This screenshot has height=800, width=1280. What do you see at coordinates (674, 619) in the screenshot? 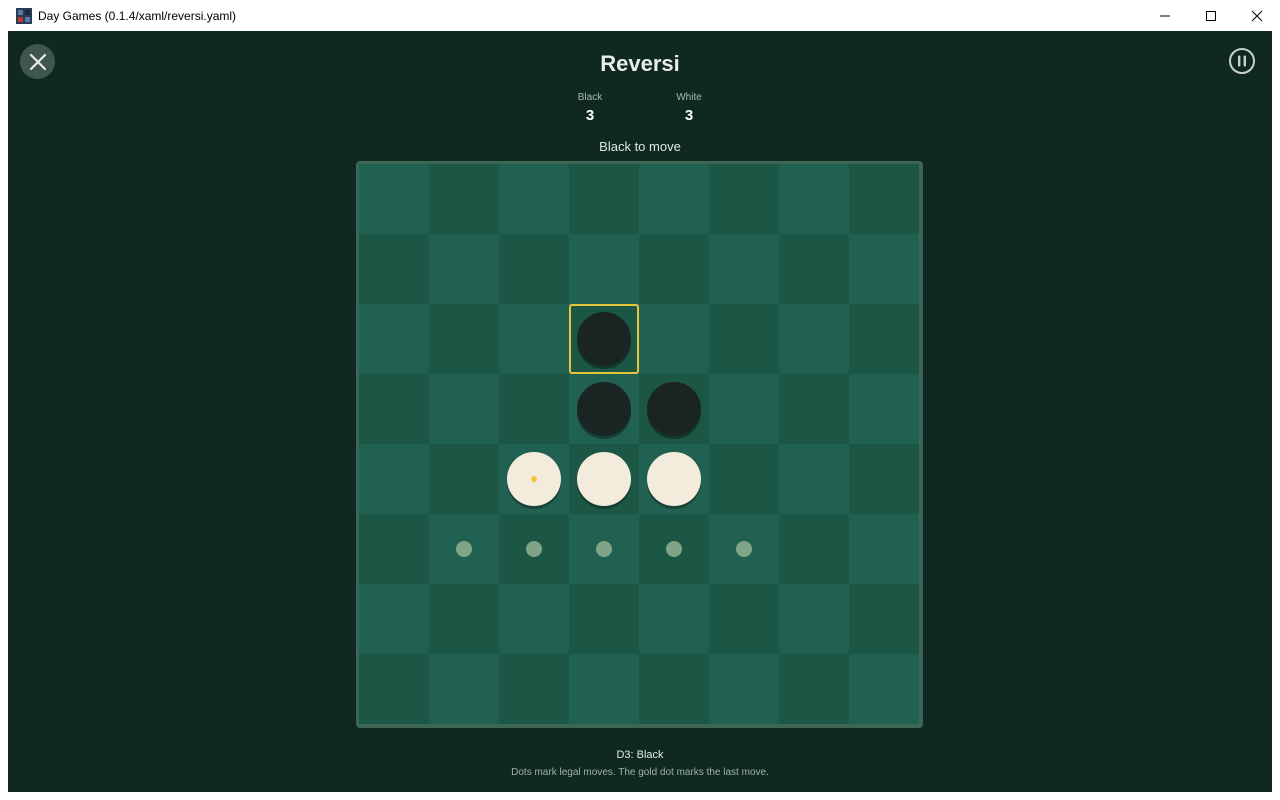
I see `board-cell-e7` at bounding box center [674, 619].